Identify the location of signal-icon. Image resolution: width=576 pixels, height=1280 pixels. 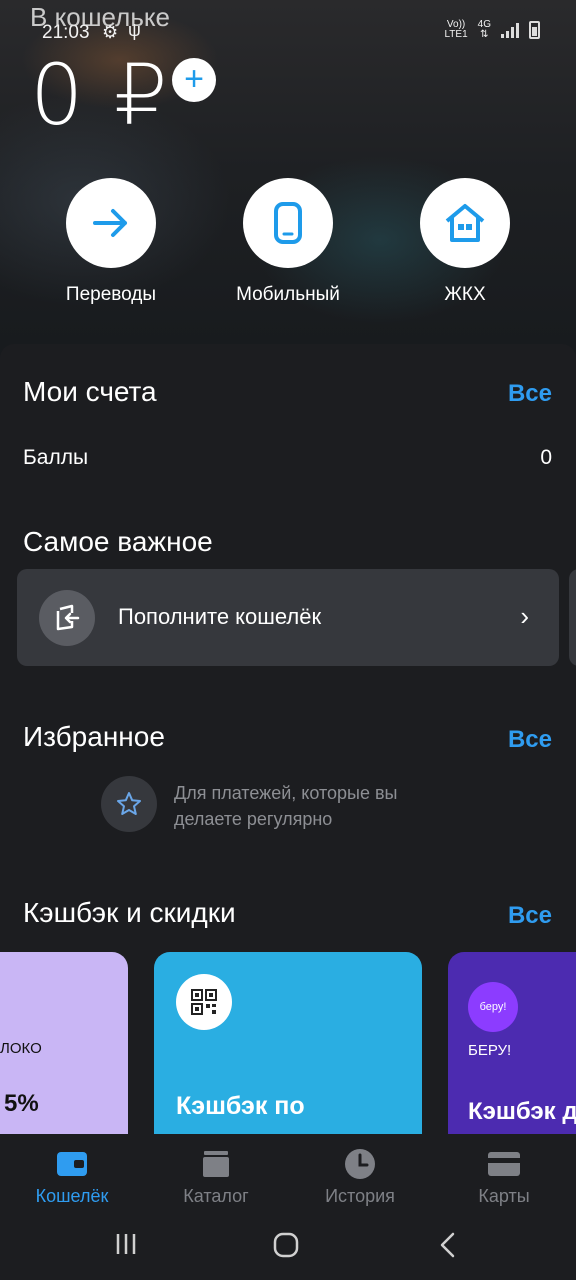
(510, 30).